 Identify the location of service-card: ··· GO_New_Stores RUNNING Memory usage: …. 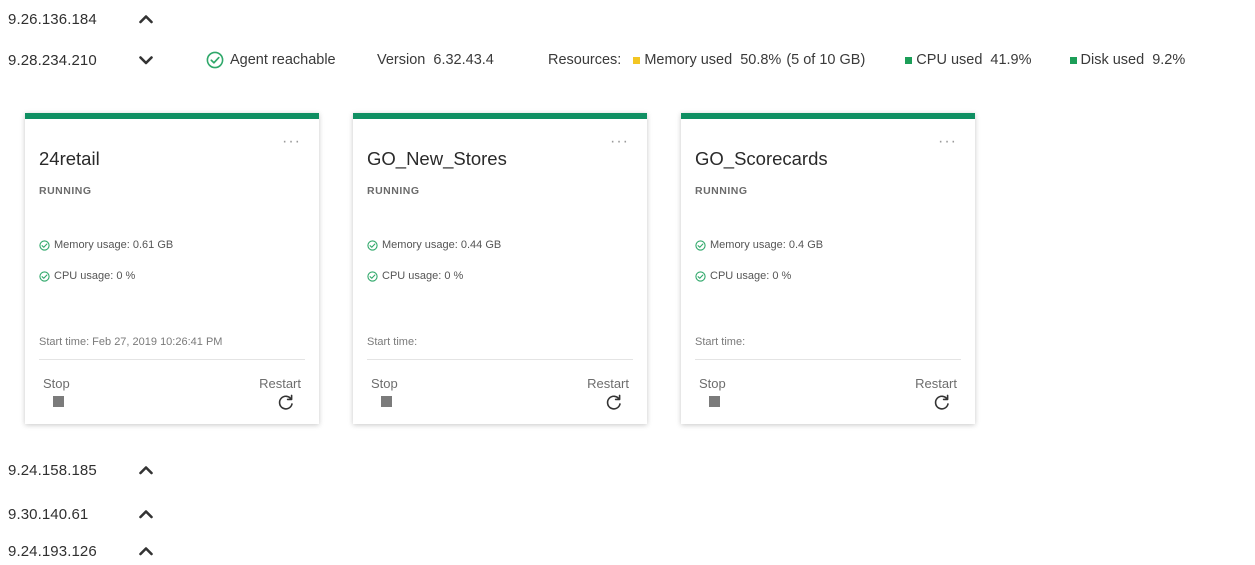
(500, 268).